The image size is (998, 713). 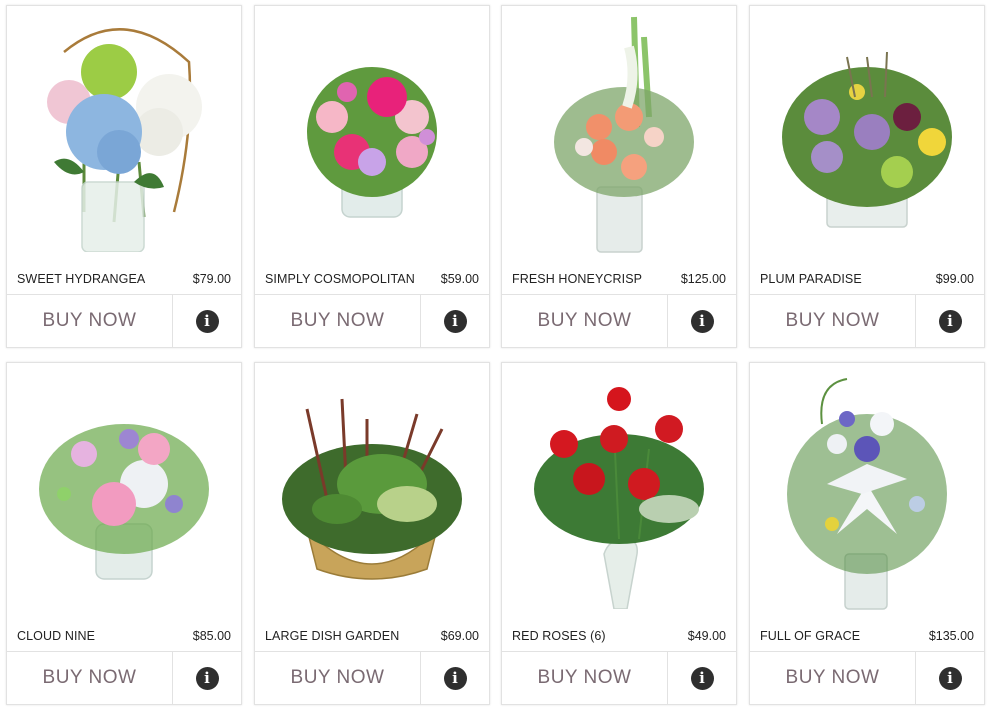 What do you see at coordinates (619, 489) in the screenshot?
I see `product-image-red-roses` at bounding box center [619, 489].